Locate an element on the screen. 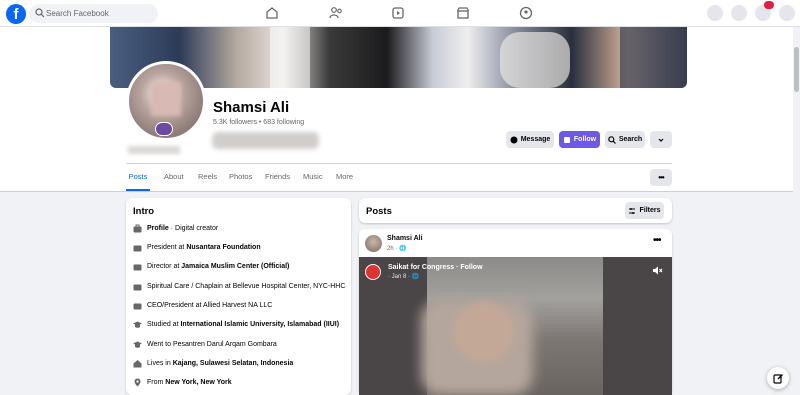  tab-reels: Reels is located at coordinates (207, 178).